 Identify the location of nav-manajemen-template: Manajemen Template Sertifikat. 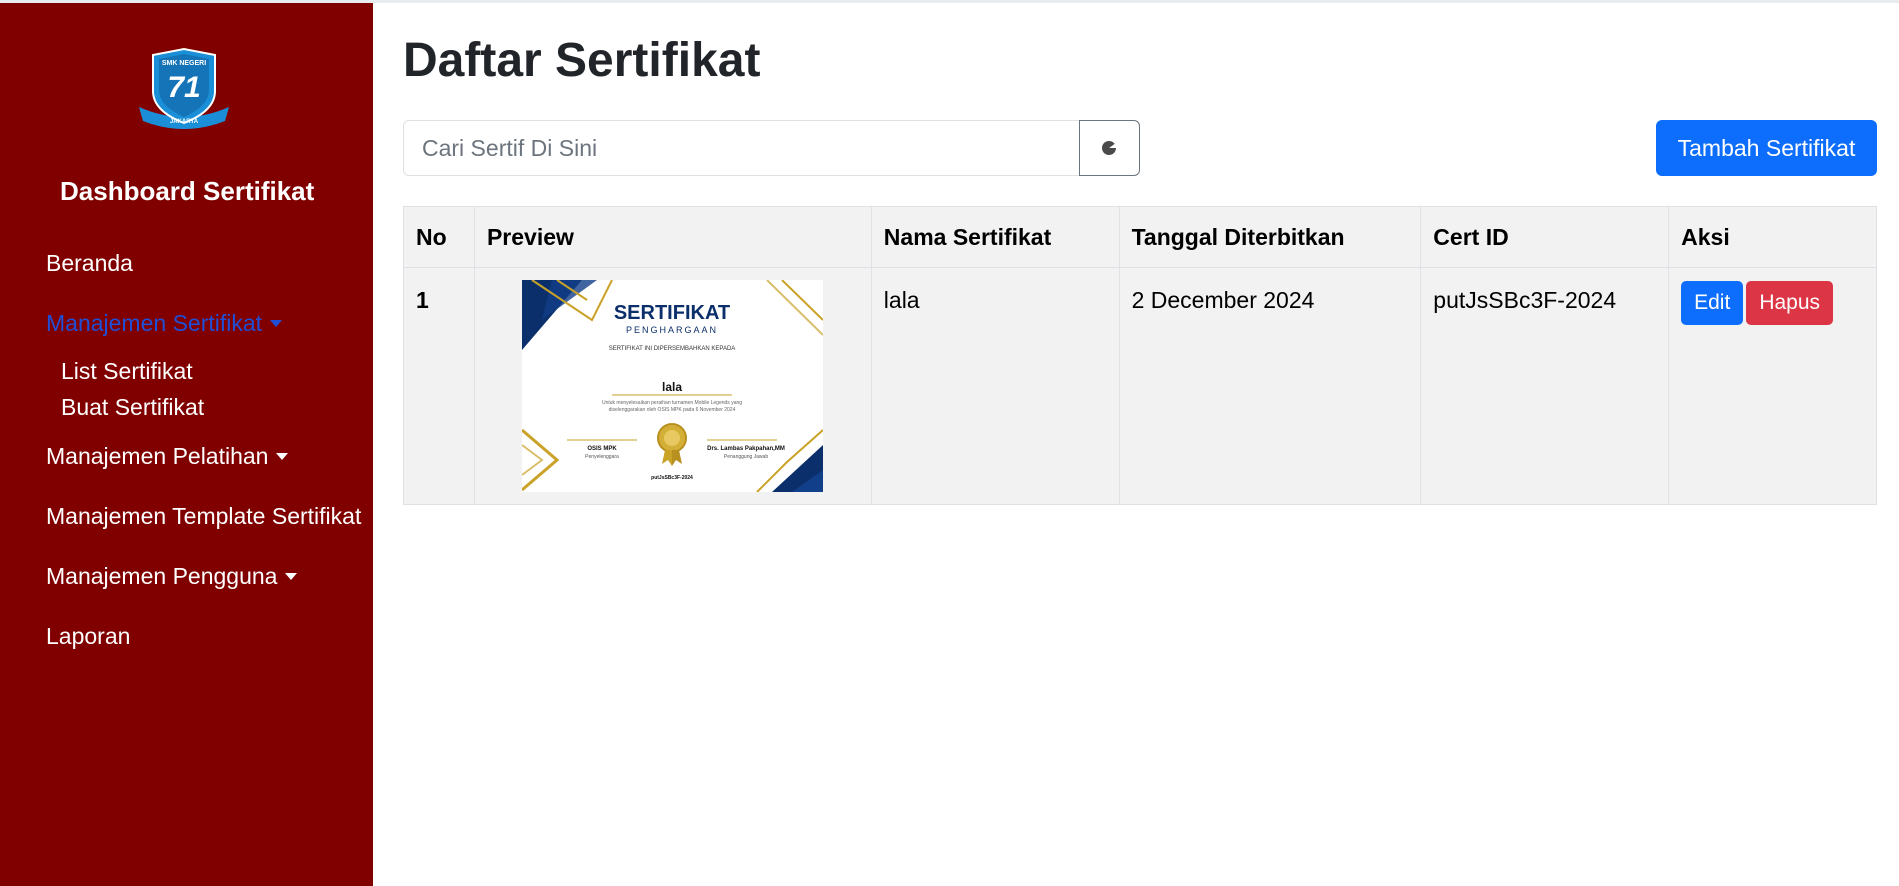
(203, 516).